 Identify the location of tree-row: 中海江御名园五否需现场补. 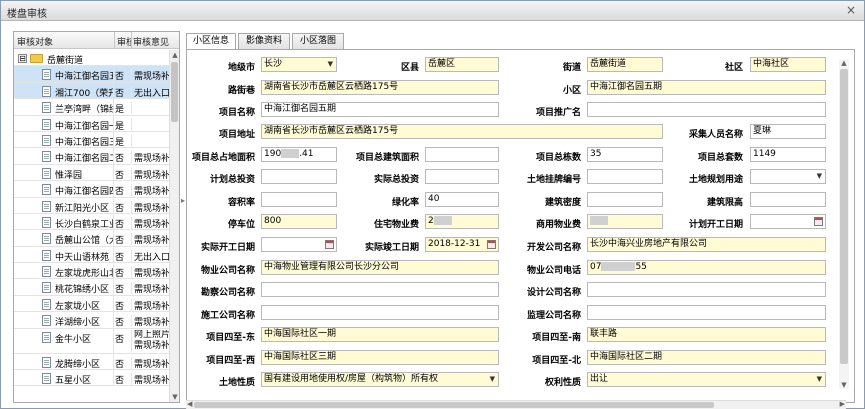
(92, 74).